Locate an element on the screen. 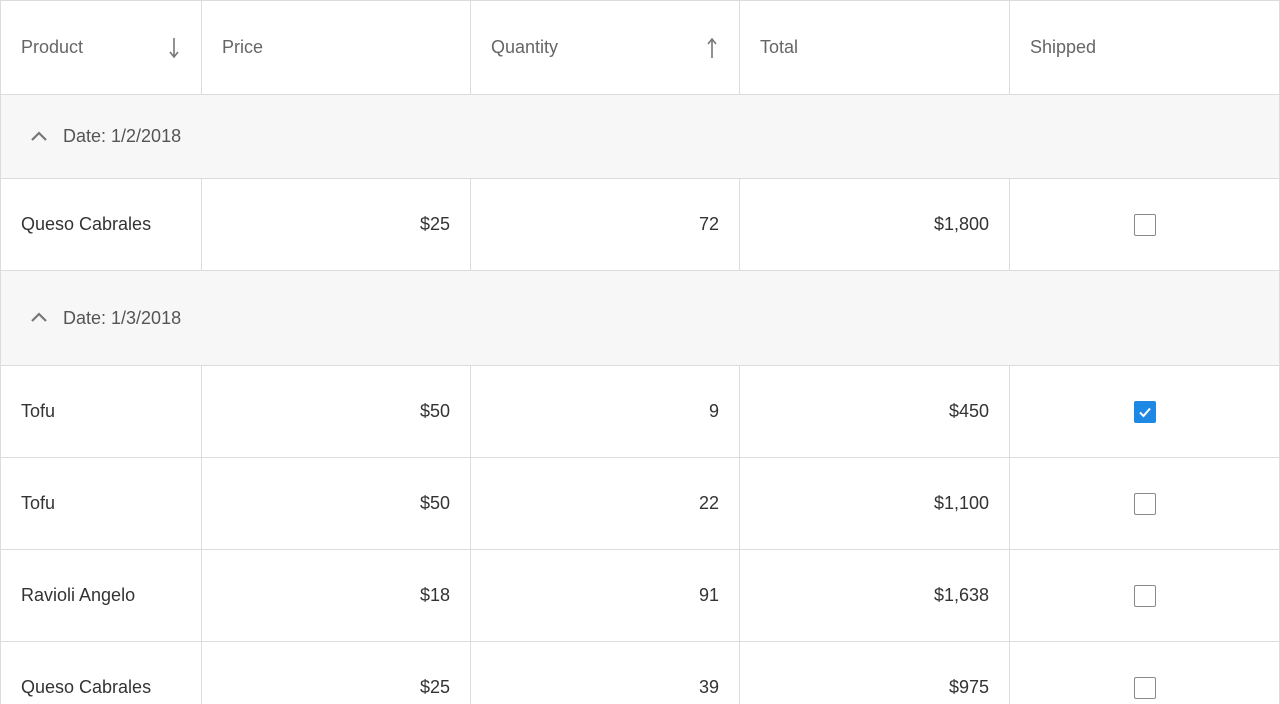 This screenshot has height=704, width=1280. column-header-quantity: Quantity is located at coordinates (605, 47).